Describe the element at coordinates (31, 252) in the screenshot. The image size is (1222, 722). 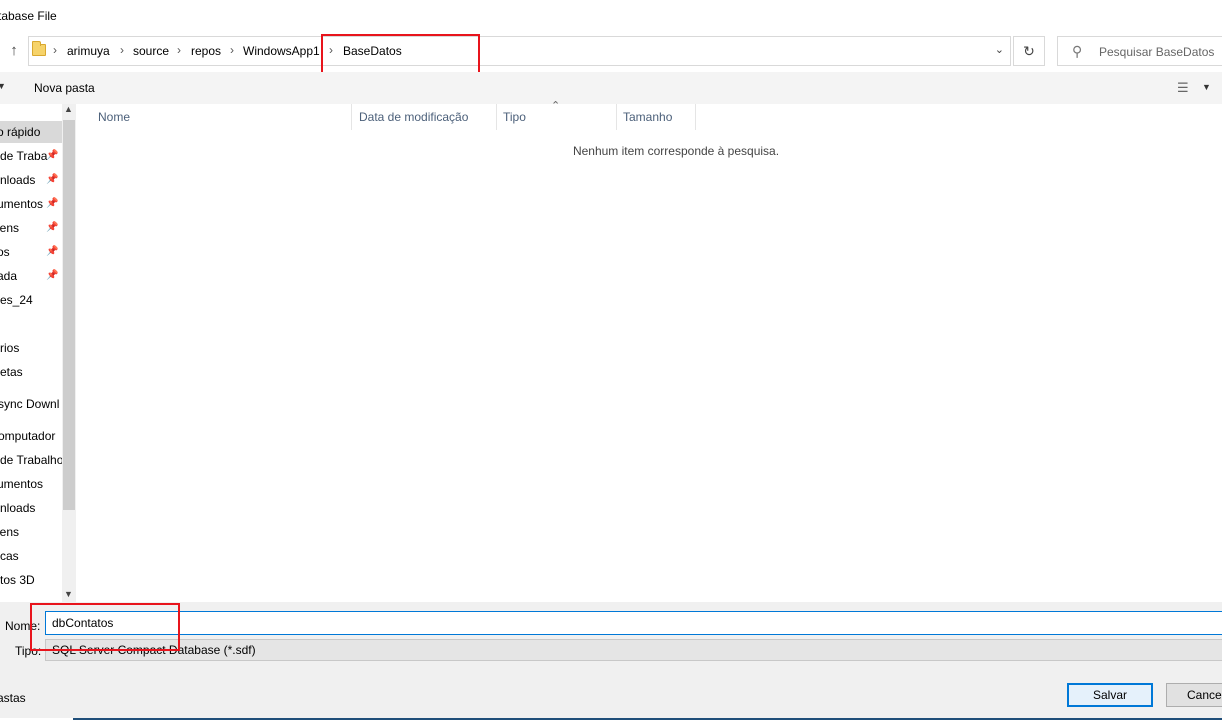
I see `nav-item: os 📌` at that location.